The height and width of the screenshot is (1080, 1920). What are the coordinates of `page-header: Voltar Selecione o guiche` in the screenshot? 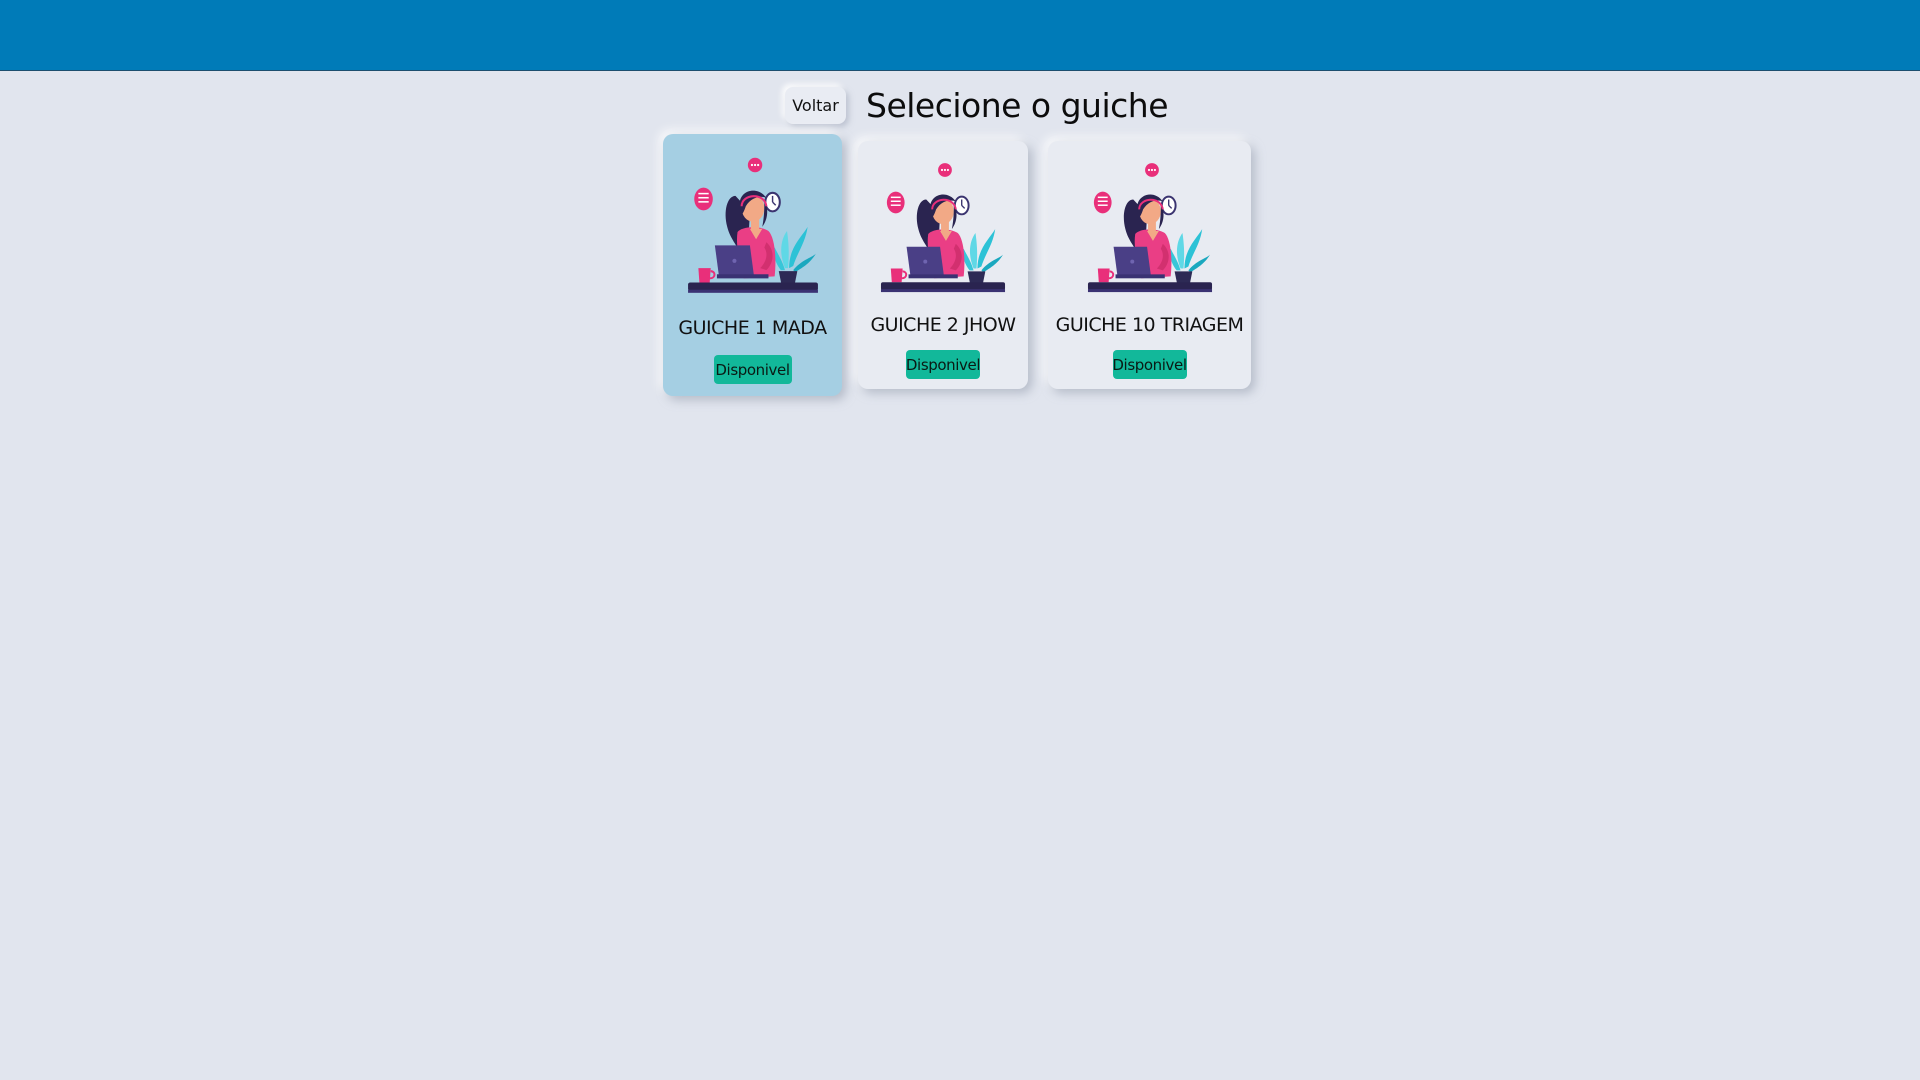 It's located at (960, 106).